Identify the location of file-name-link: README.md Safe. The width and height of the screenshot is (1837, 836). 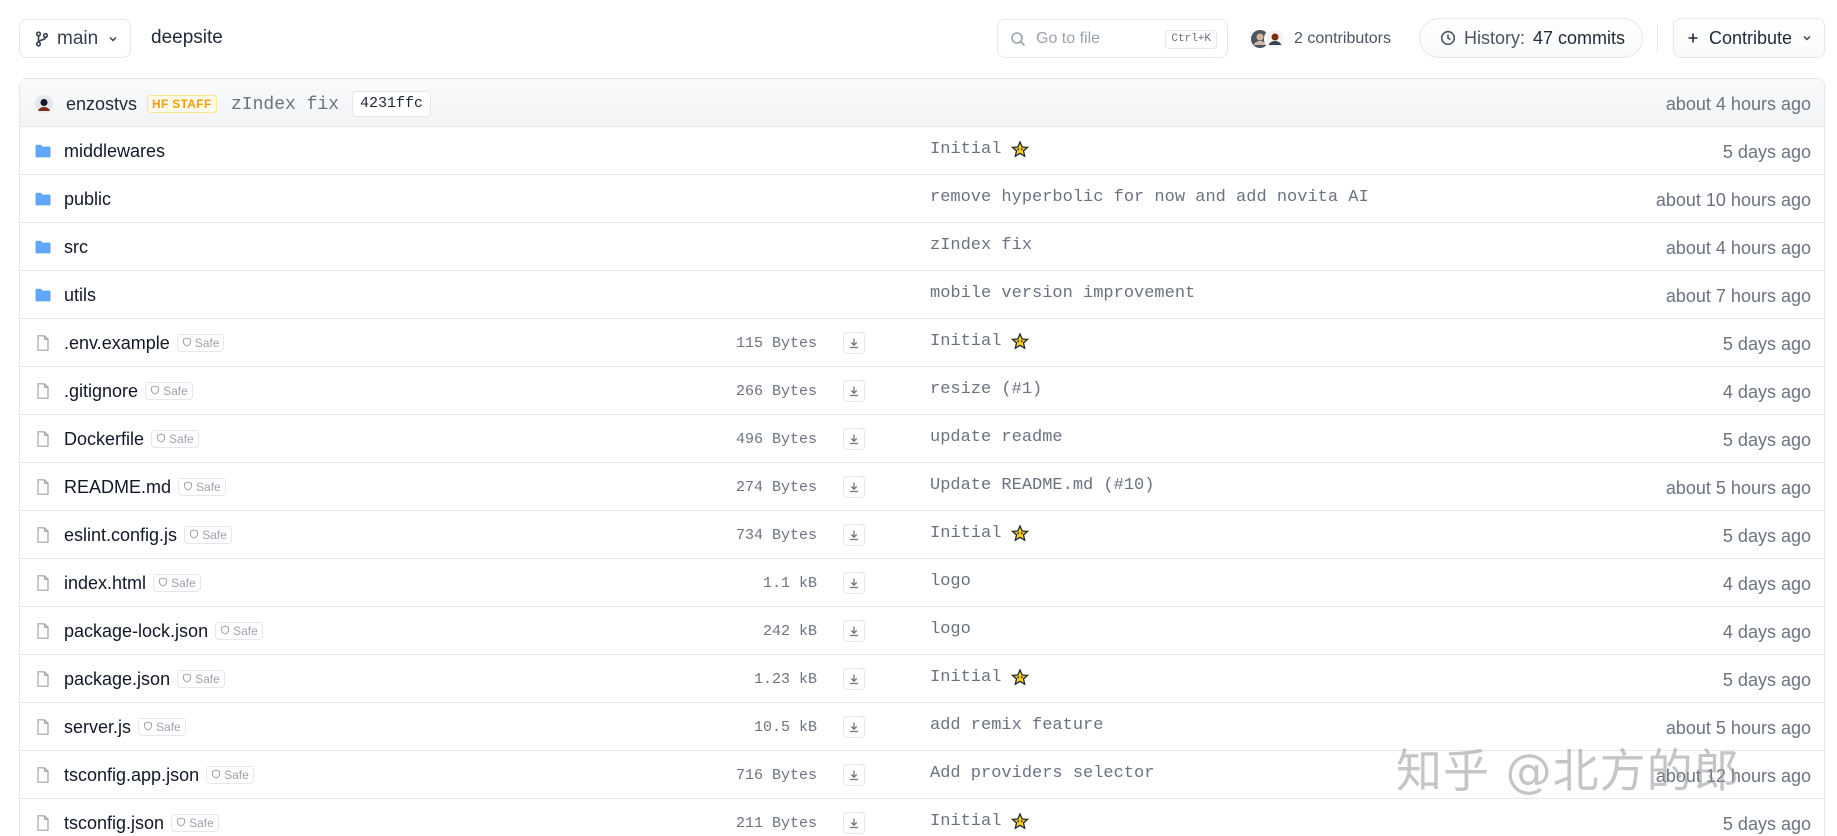
(145, 487).